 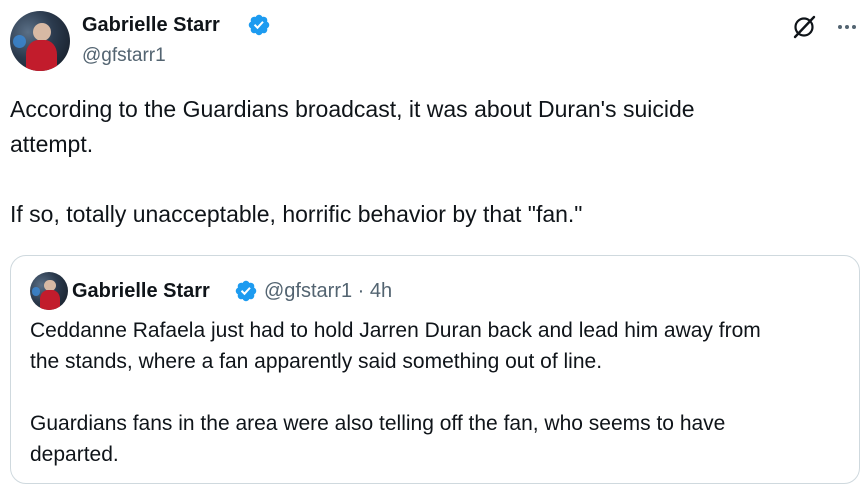 I want to click on quoted-author-avatar, so click(x=49, y=291).